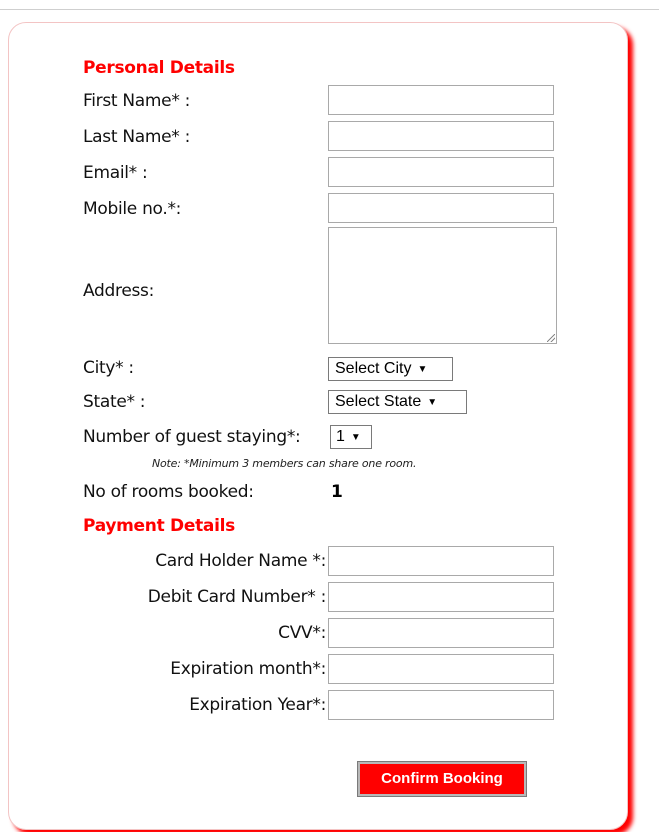 The image size is (659, 832). I want to click on cvv-label: CVV*:, so click(302, 633).